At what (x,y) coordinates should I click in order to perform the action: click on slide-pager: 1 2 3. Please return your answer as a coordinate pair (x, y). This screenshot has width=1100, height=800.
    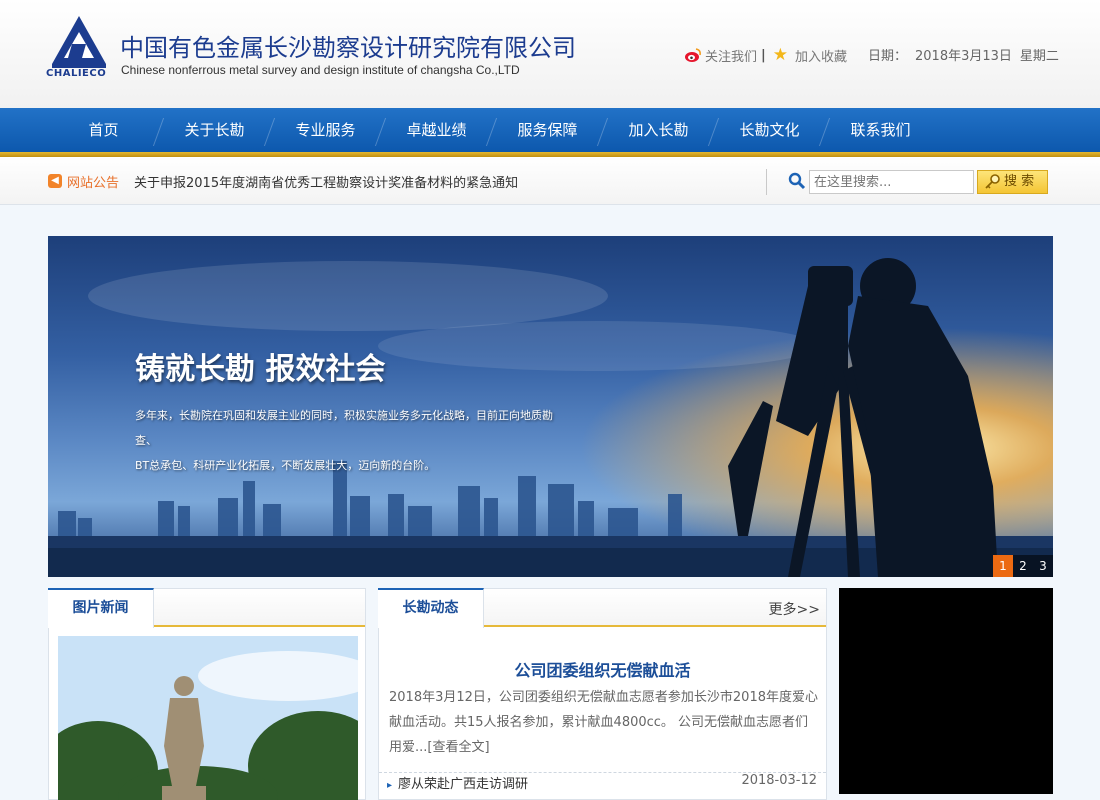
    Looking at the image, I should click on (1023, 566).